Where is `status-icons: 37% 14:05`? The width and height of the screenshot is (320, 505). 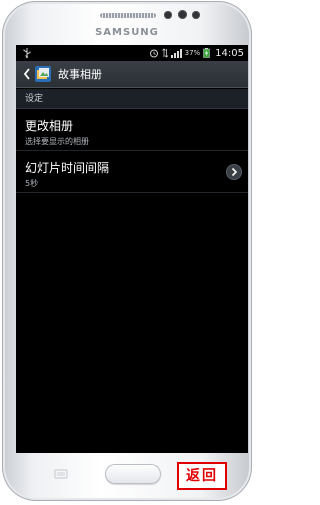
status-icons: 37% 14:05 is located at coordinates (196, 53).